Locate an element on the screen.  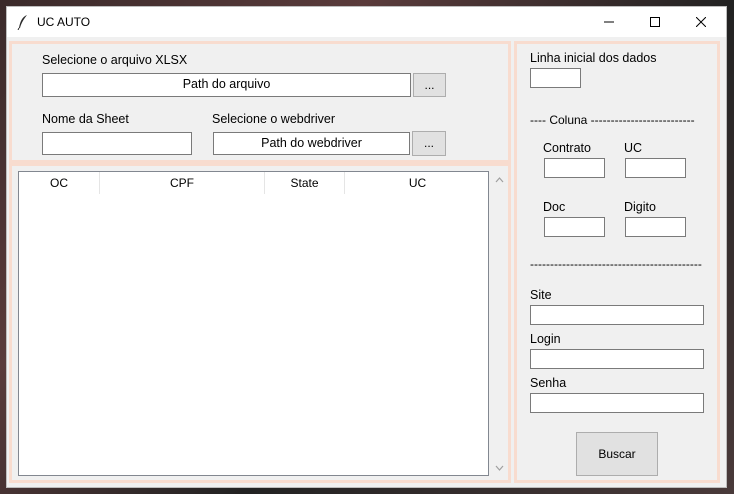
feather-icon is located at coordinates (23, 22).